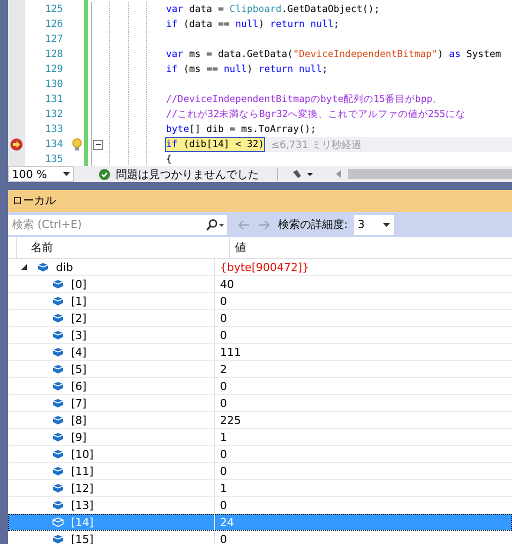 The width and height of the screenshot is (512, 544). Describe the element at coordinates (65, 267) in the screenshot. I see `variable-name: dib` at that location.